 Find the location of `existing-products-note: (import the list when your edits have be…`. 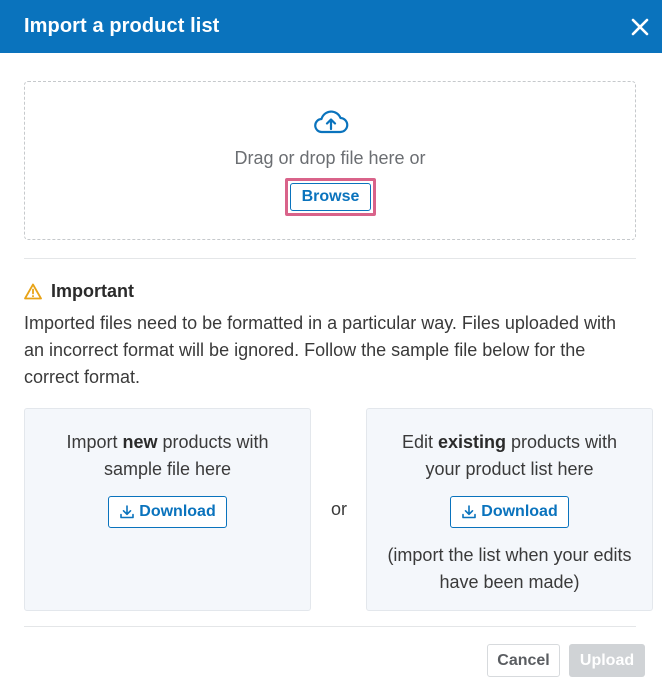

existing-products-note: (import the list when your edits have be… is located at coordinates (509, 568).